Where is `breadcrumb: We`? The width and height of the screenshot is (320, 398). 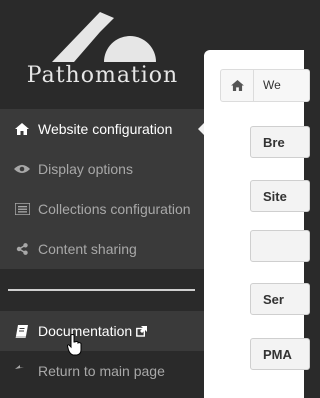 breadcrumb: We is located at coordinates (265, 85).